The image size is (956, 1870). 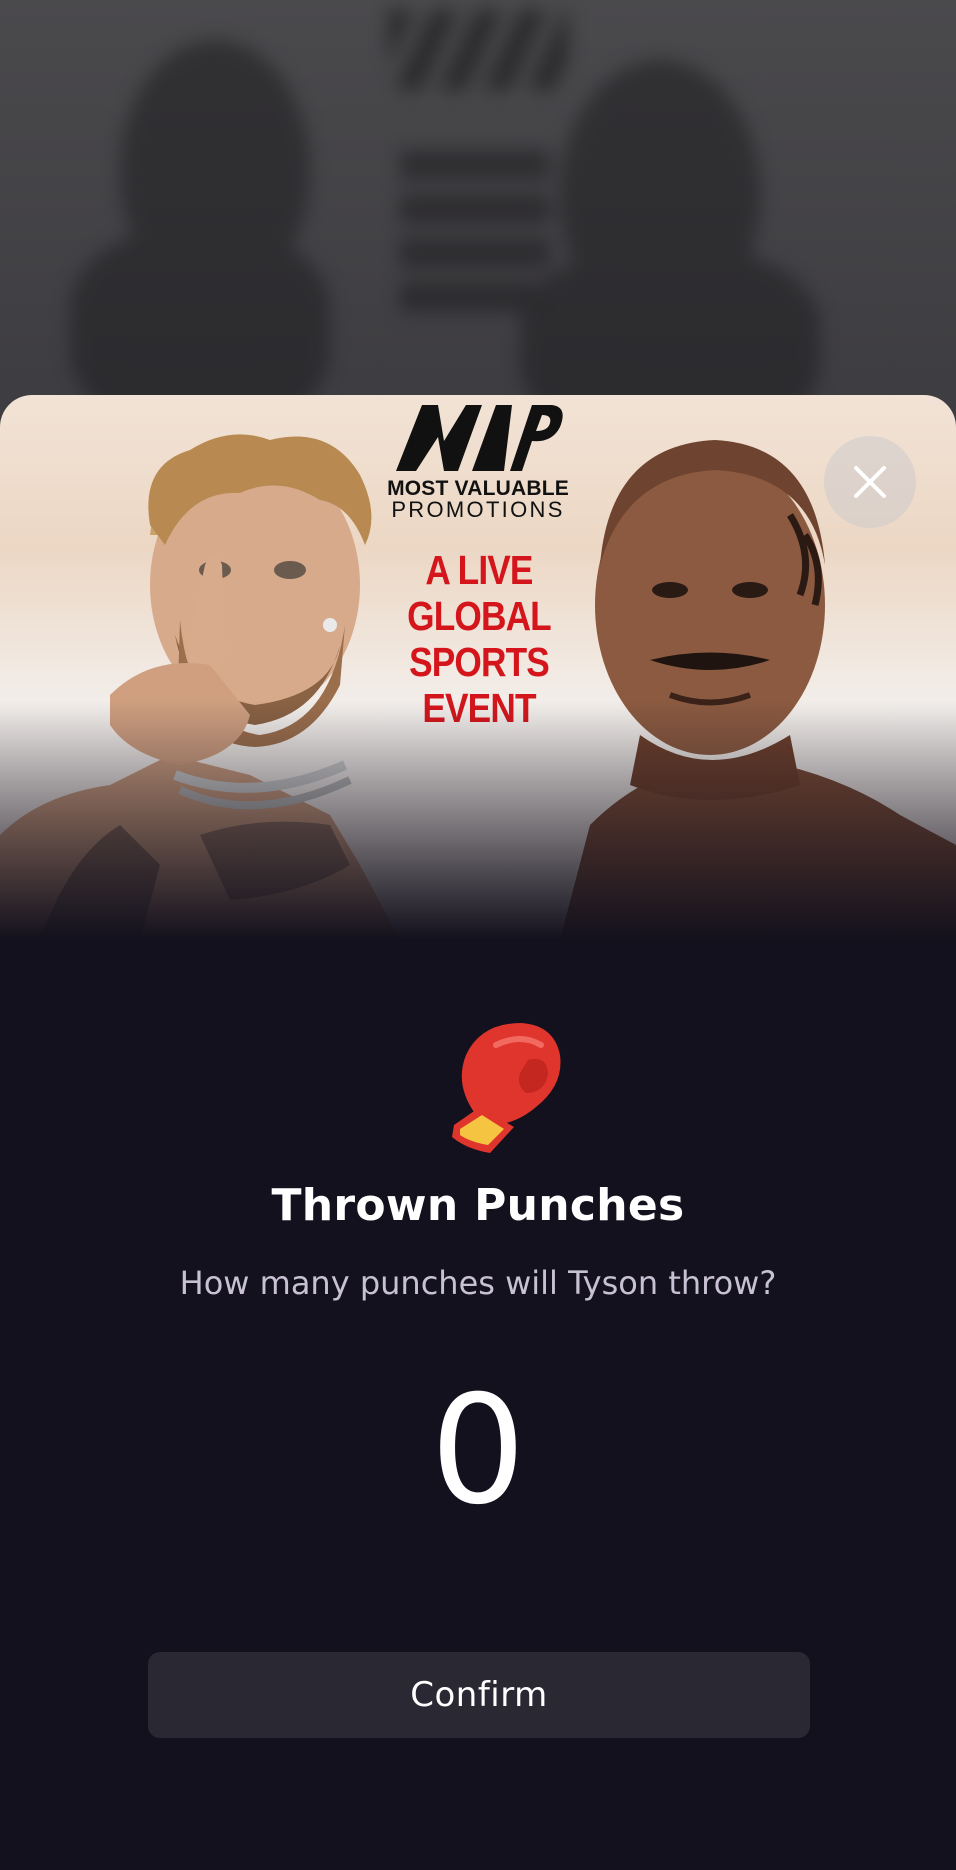 What do you see at coordinates (479, 438) in the screenshot?
I see `mvp-logo` at bounding box center [479, 438].